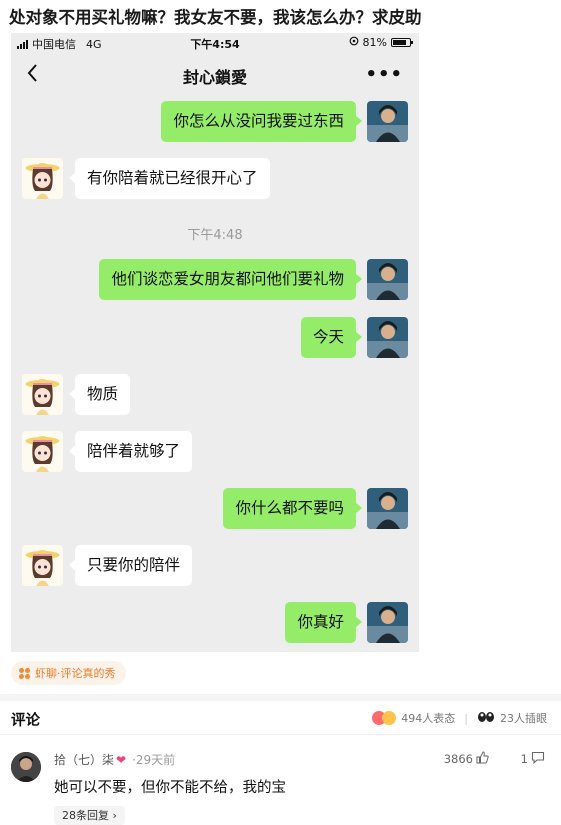 This screenshot has width=561, height=825. I want to click on cuts-in-count: 23人插眼, so click(523, 718).